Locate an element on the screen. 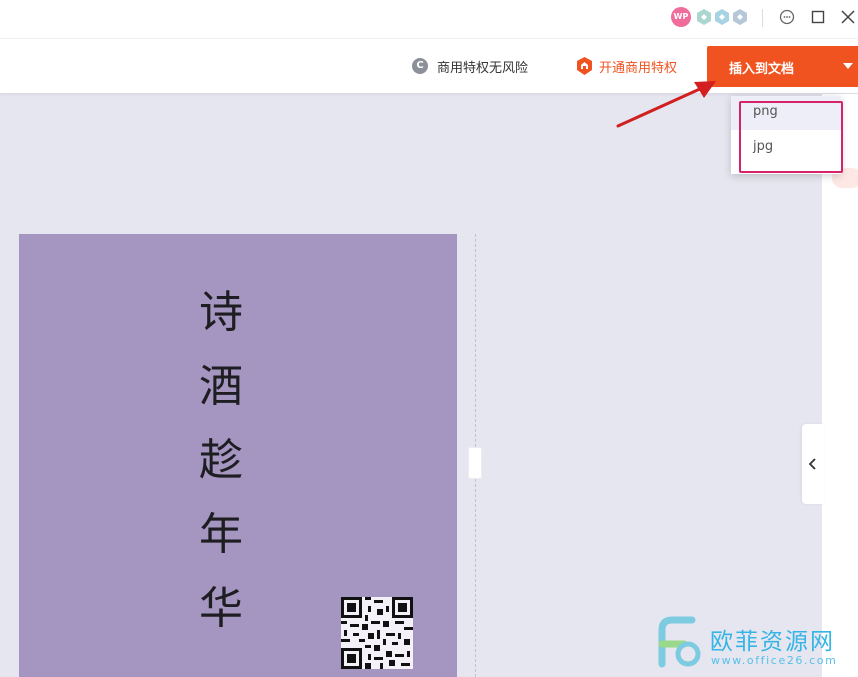 This screenshot has width=858, height=677. insert-to-document-button: 插入到文档 is located at coordinates (782, 66).